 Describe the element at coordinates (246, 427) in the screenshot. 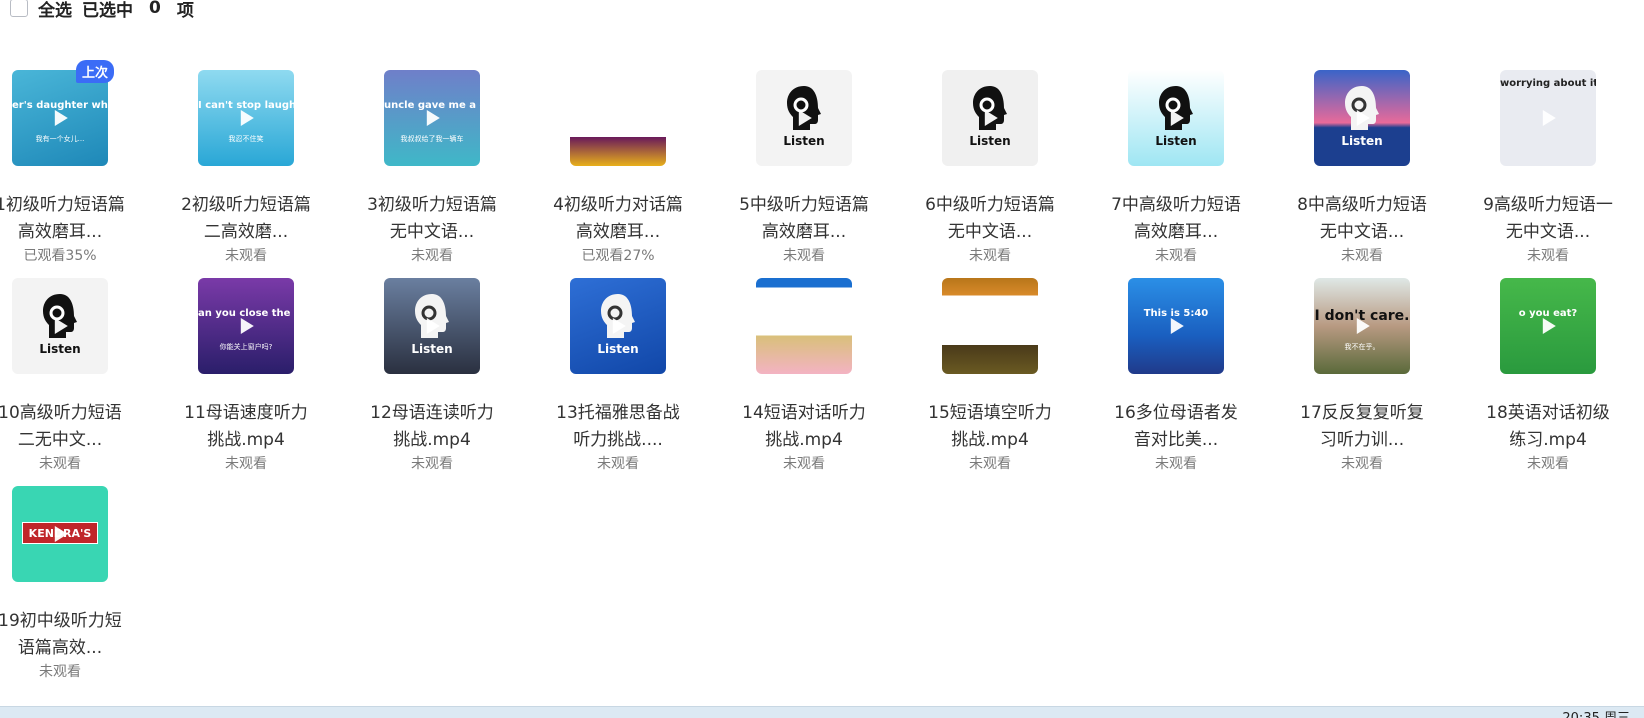

I see `video-title: 11母语速度听力挑战.mp4` at that location.